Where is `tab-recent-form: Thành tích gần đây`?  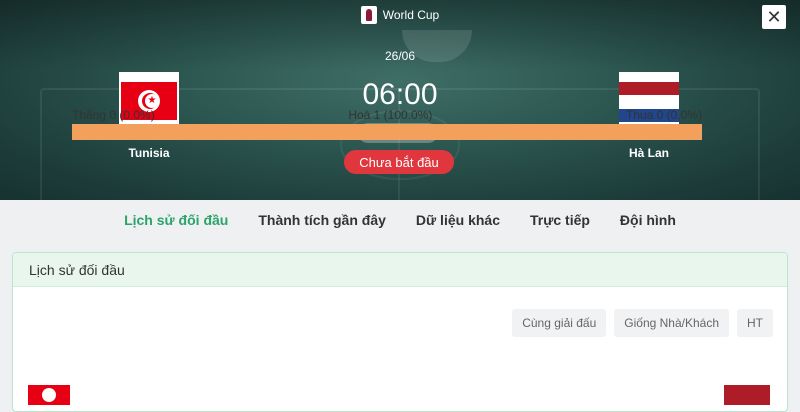
tab-recent-form: Thành tích gần đây is located at coordinates (322, 220).